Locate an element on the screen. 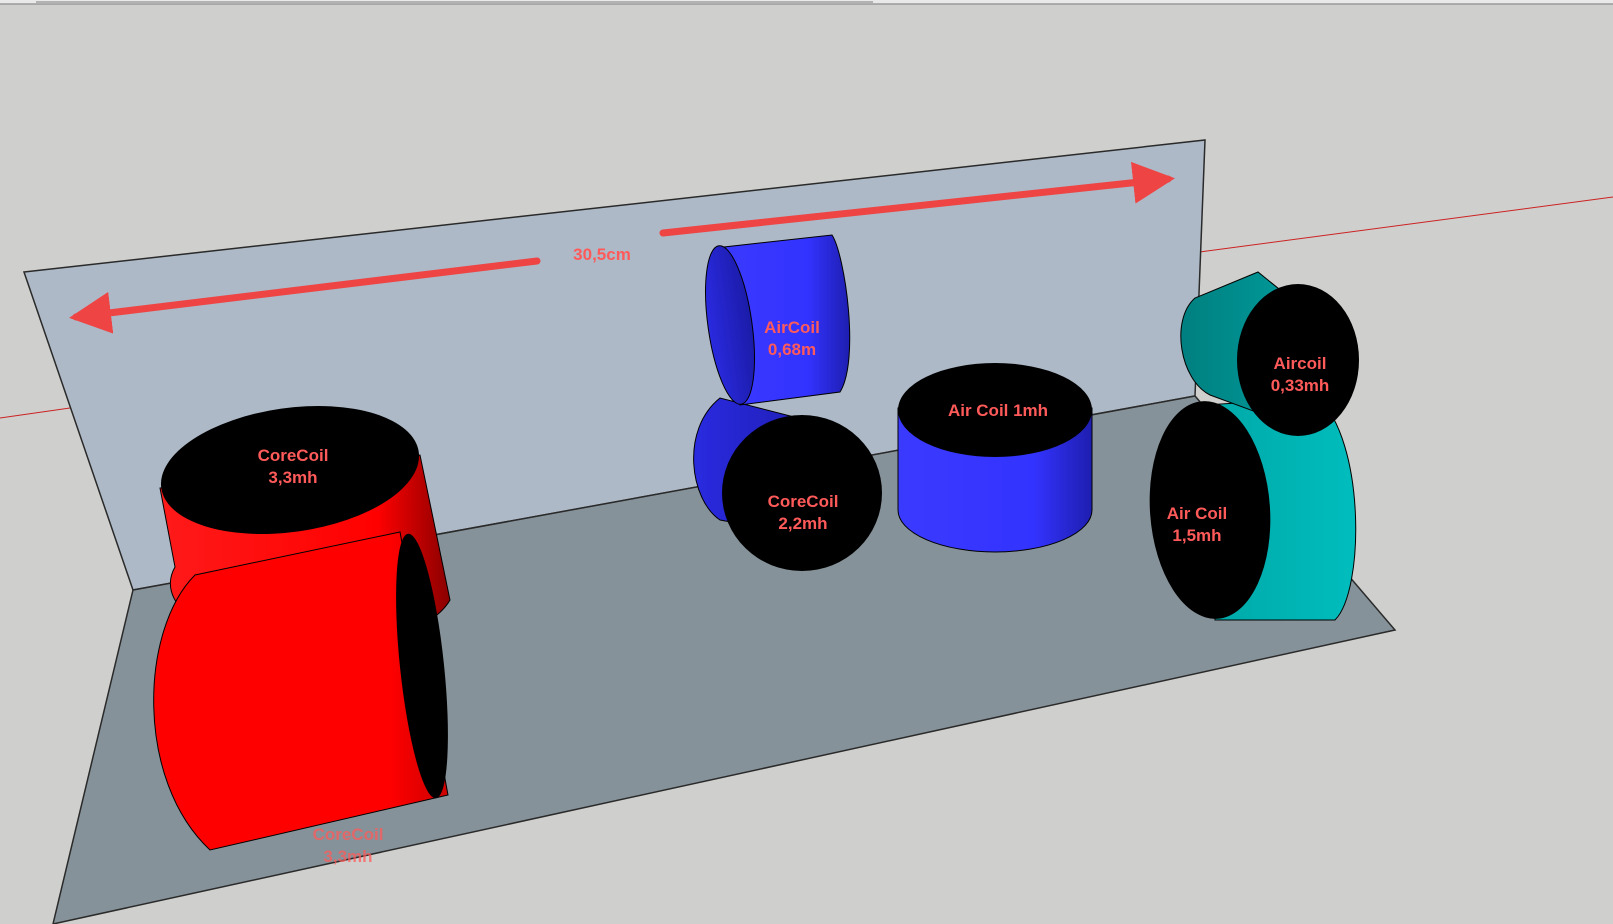 Image resolution: width=1613 pixels, height=924 pixels. aircoil-1mh-label: Air Coil 1mh is located at coordinates (998, 410).